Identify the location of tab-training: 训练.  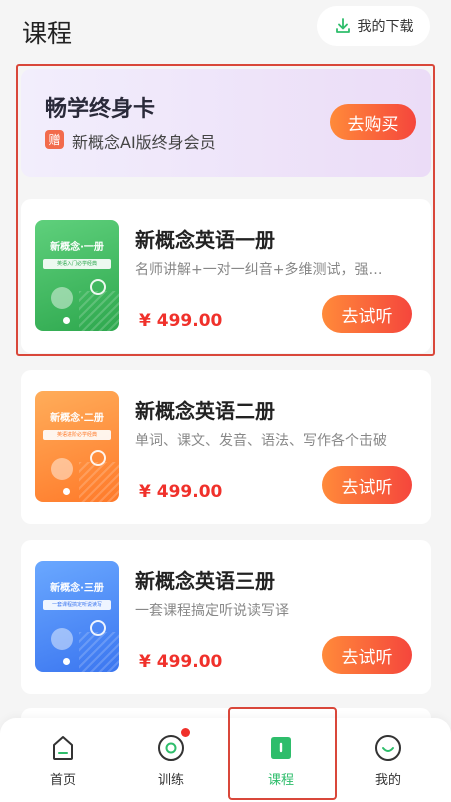
(171, 760).